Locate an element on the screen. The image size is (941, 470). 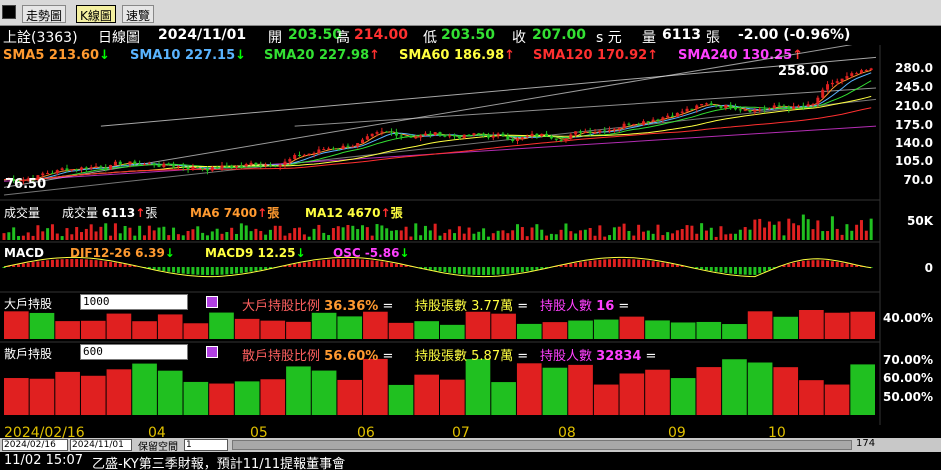
big-holder-threshold-input: 1000 is located at coordinates (134, 302).